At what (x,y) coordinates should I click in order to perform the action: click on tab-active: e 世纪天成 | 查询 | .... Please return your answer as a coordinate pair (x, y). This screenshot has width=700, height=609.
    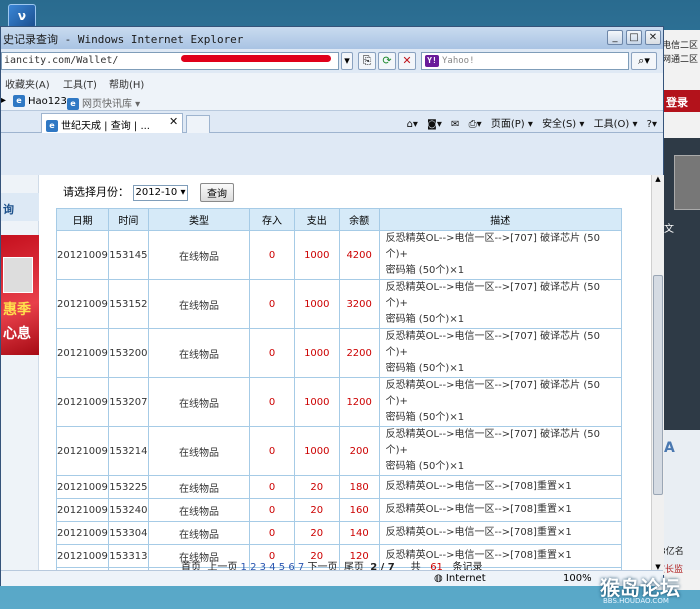
    Looking at the image, I should click on (112, 123).